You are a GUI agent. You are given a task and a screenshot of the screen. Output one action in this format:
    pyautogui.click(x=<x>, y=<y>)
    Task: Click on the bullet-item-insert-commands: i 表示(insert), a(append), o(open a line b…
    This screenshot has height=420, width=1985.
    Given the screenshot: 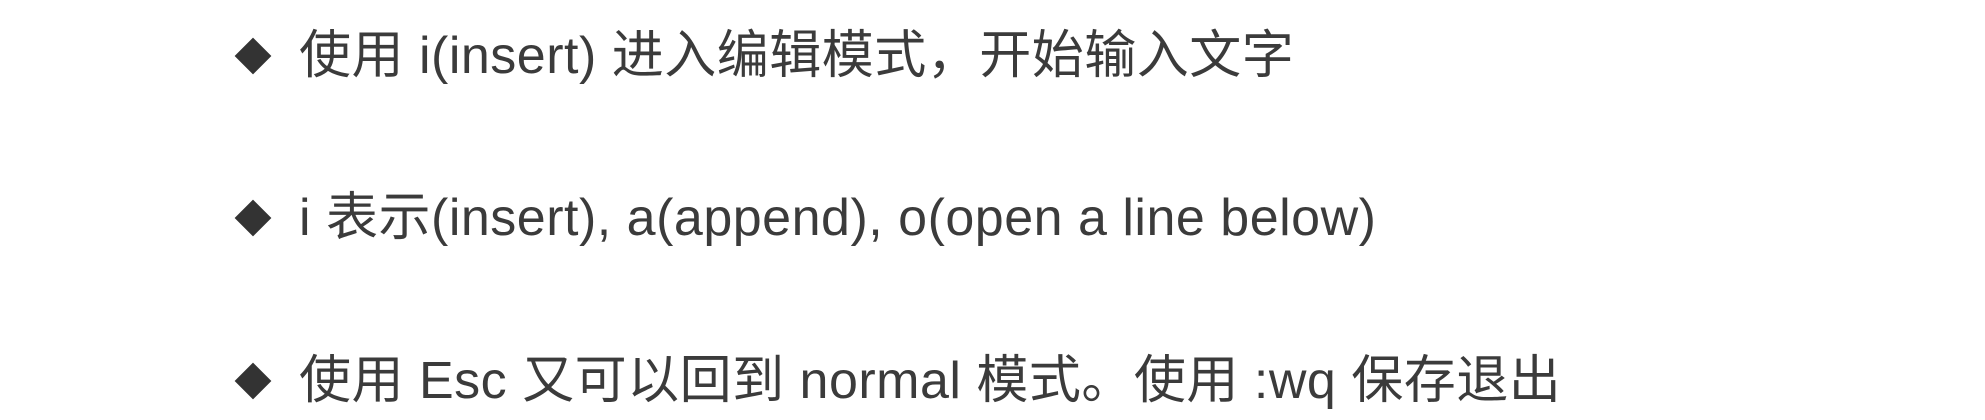 What is the action you would take?
    pyautogui.click(x=803, y=218)
    